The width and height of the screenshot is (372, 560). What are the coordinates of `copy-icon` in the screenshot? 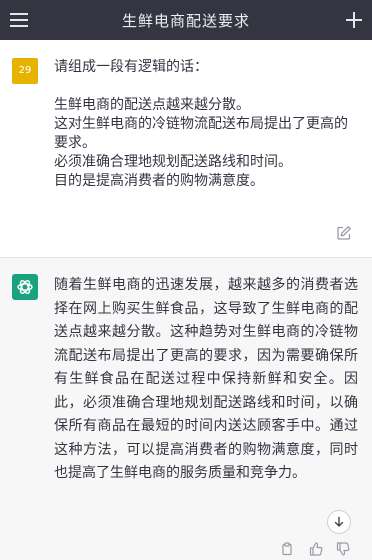 It's located at (287, 548).